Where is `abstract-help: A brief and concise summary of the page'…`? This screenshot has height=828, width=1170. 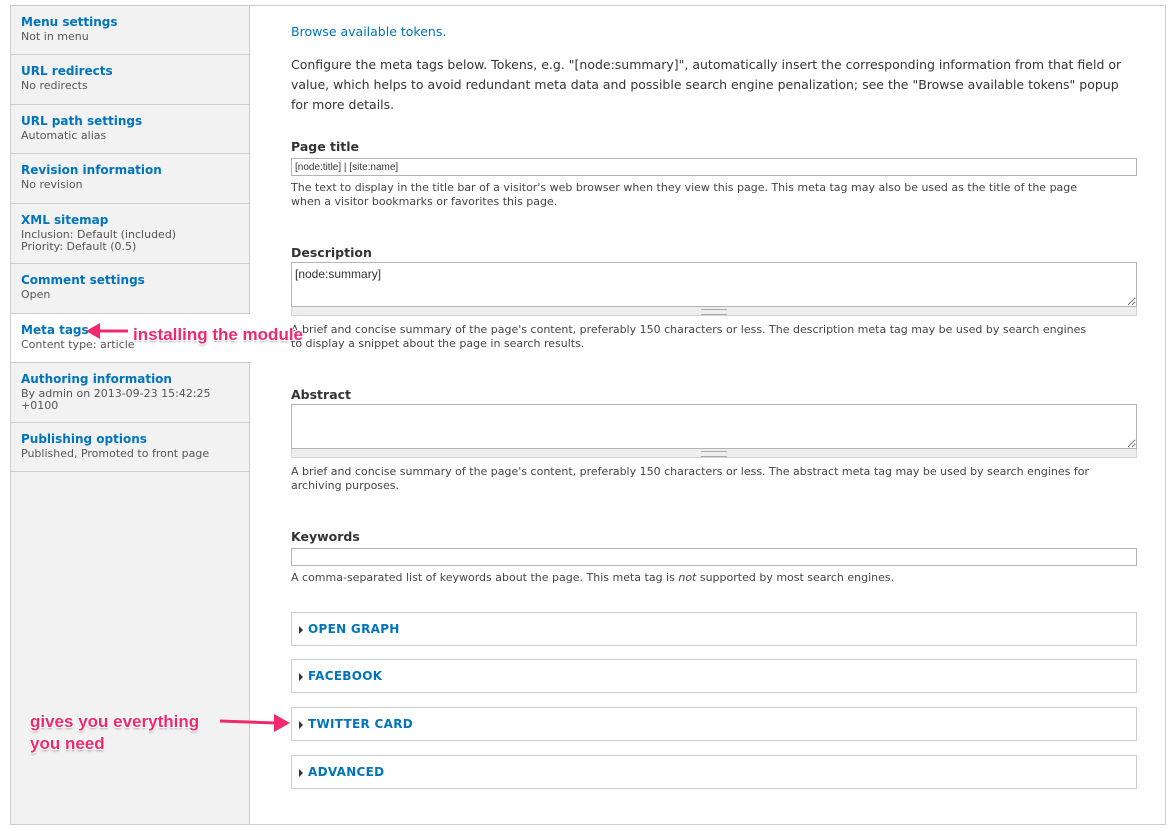 abstract-help: A brief and concise summary of the page'… is located at coordinates (714, 479).